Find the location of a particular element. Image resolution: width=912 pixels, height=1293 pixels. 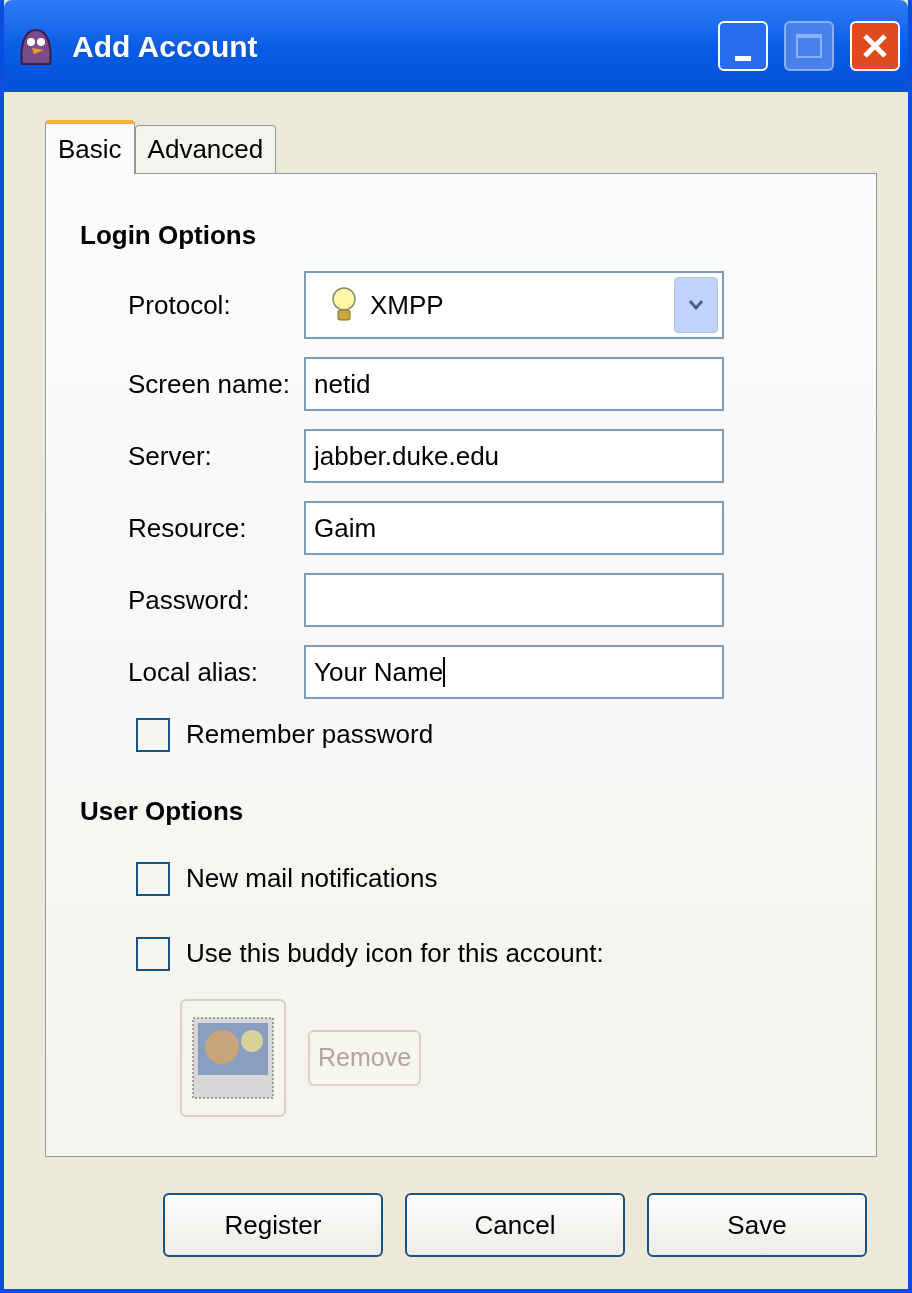

field-label: Password: is located at coordinates (189, 600).